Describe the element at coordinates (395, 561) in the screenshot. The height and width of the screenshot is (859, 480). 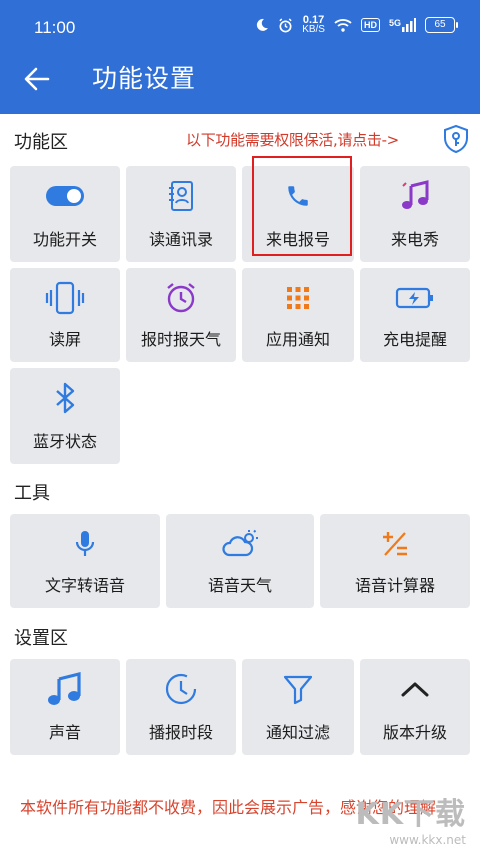
I see `tile-voice-calculator: 语音计算器` at that location.